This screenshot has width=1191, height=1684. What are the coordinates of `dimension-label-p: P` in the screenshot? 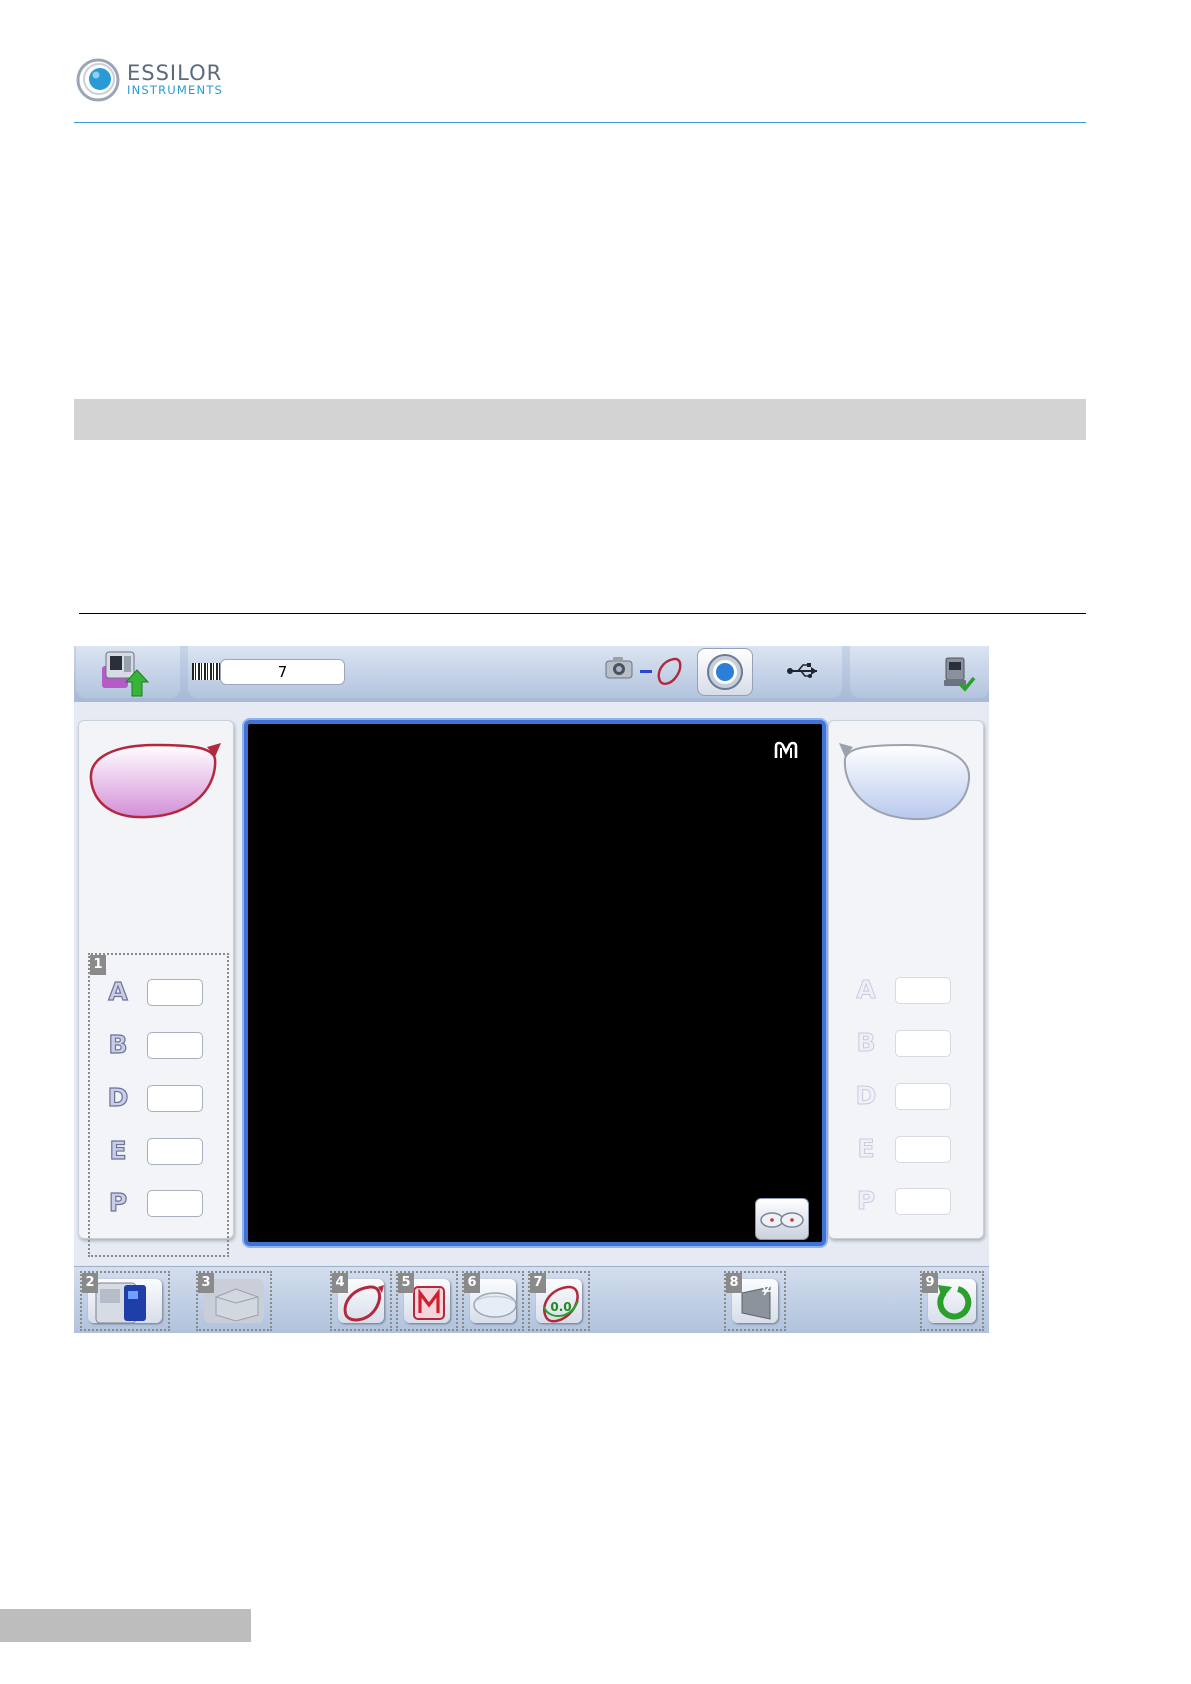 It's located at (118, 1202).